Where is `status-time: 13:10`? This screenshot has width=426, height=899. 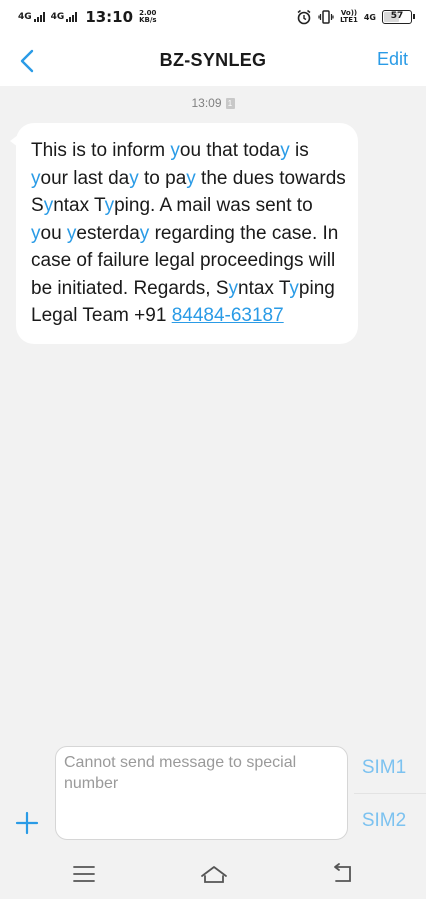 status-time: 13:10 is located at coordinates (109, 17).